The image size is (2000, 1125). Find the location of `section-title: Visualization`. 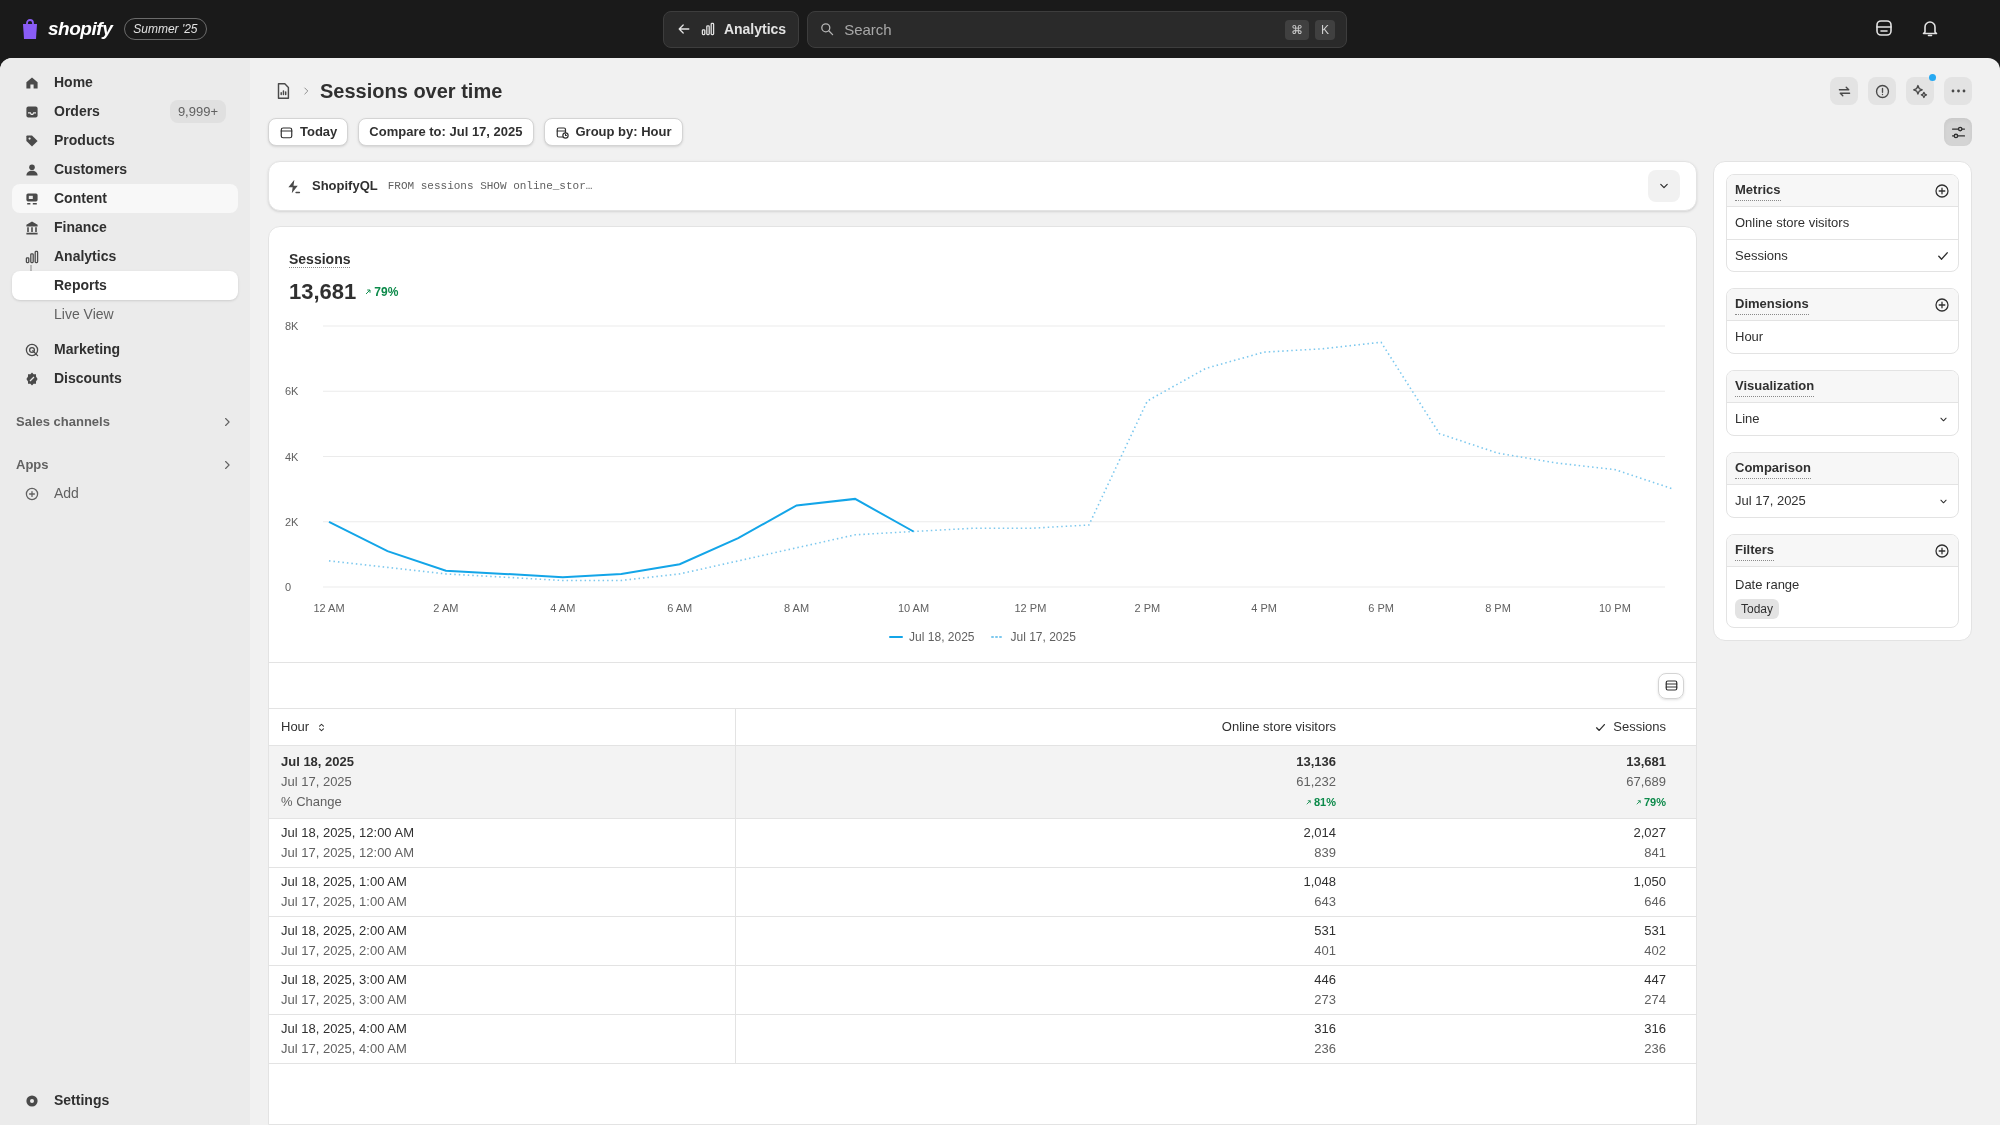

section-title: Visualization is located at coordinates (1775, 386).